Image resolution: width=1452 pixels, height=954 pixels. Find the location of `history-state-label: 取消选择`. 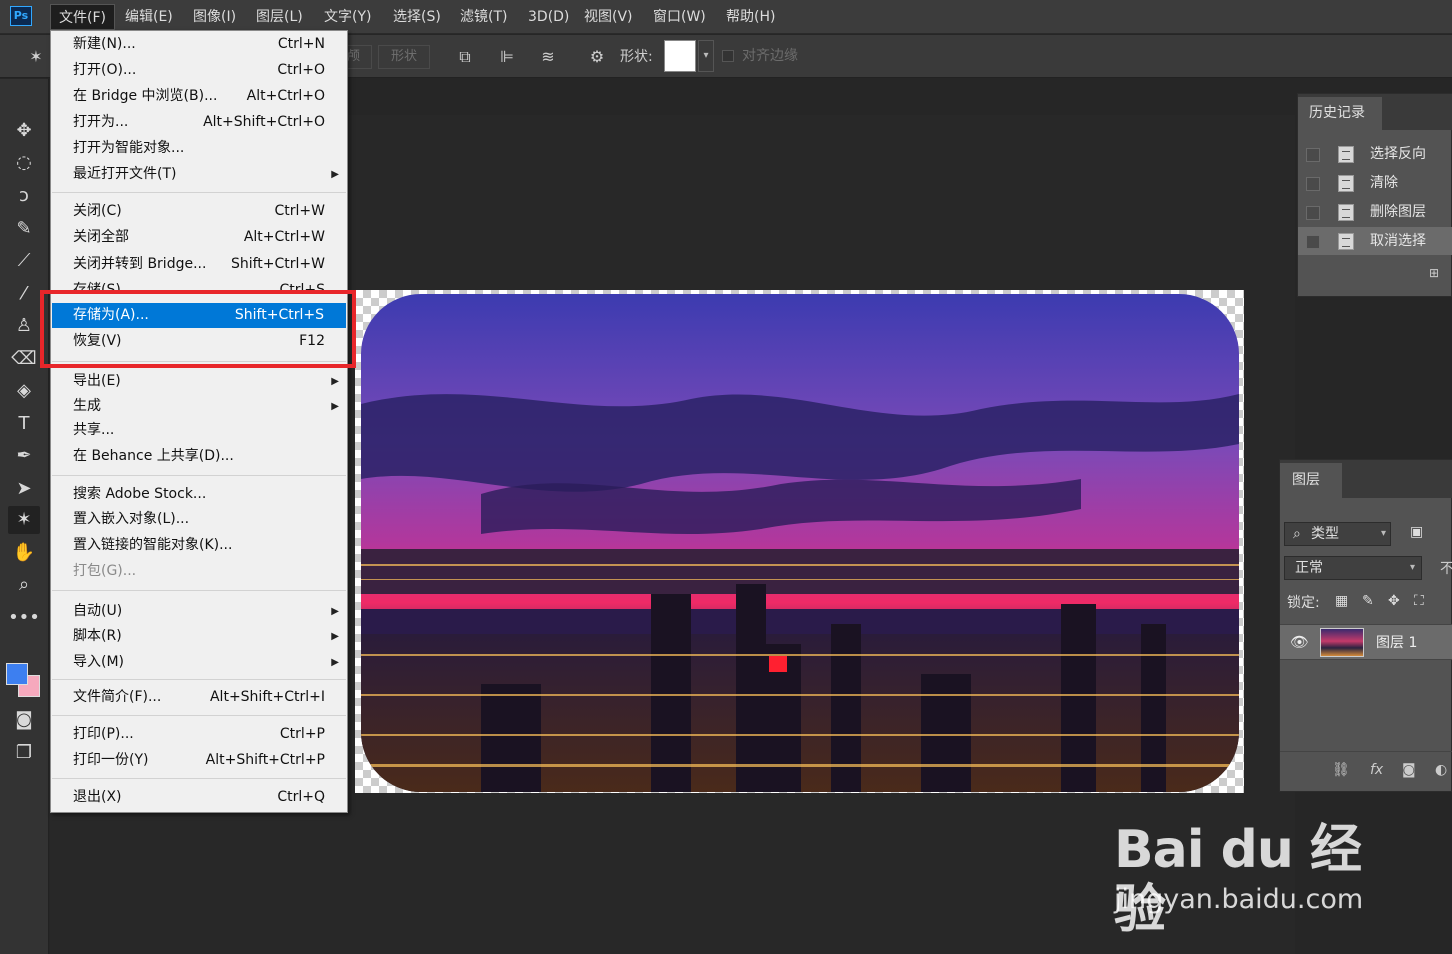

history-state-label: 取消选择 is located at coordinates (1398, 241).